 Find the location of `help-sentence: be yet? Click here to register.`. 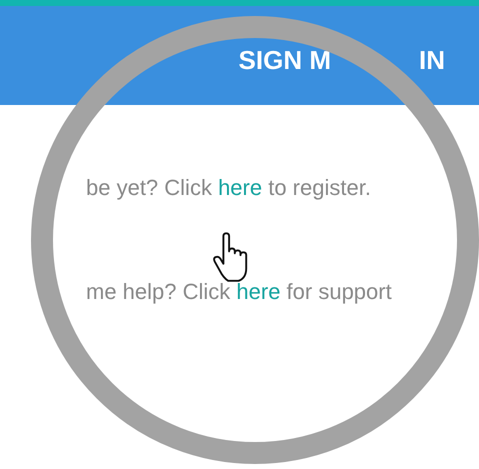

help-sentence: be yet? Click here to register. is located at coordinates (229, 188).